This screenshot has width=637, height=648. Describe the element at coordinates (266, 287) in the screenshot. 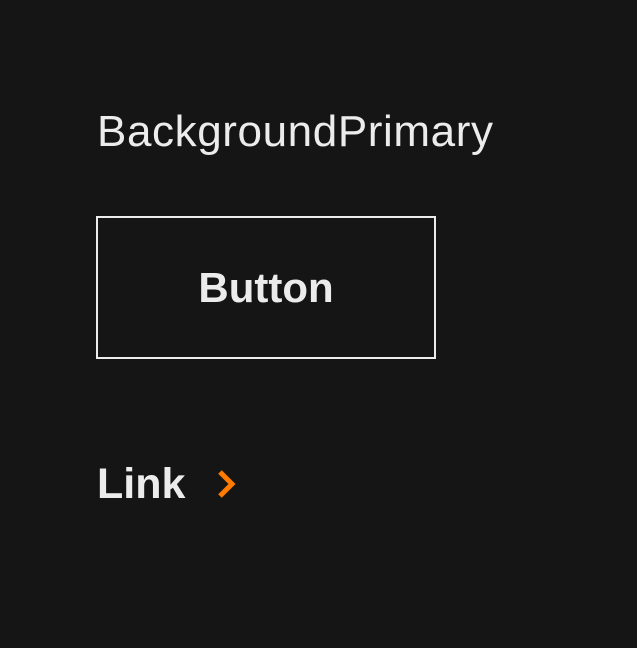

I see `primary-button: Button` at that location.